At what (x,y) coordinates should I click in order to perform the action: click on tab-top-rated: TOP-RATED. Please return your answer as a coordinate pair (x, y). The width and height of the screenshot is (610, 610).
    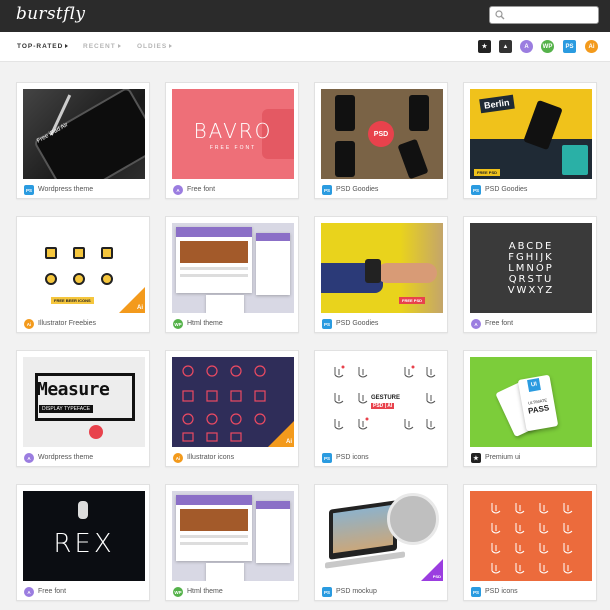
    Looking at the image, I should click on (43, 46).